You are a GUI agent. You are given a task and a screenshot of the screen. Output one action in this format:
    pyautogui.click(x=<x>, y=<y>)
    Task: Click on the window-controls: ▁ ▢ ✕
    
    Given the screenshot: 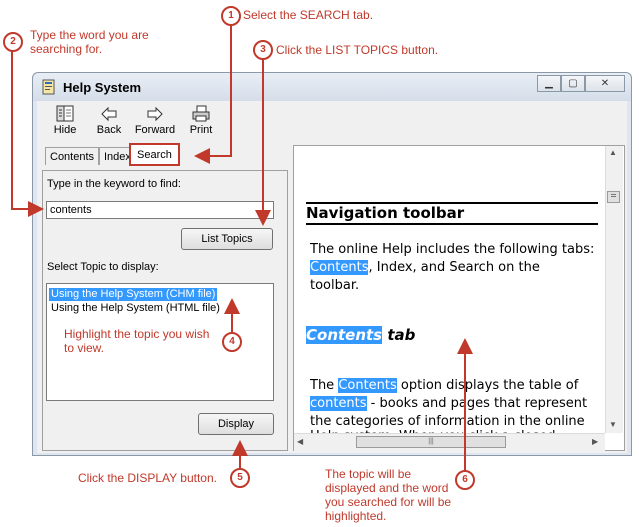 What is the action you would take?
    pyautogui.click(x=581, y=84)
    